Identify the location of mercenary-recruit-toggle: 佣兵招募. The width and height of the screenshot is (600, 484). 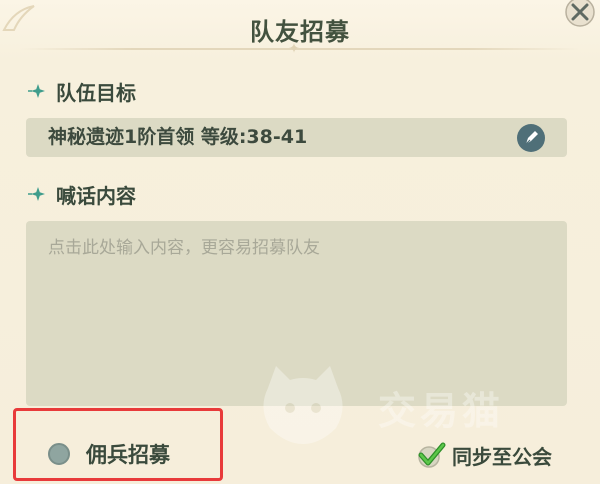
(109, 454).